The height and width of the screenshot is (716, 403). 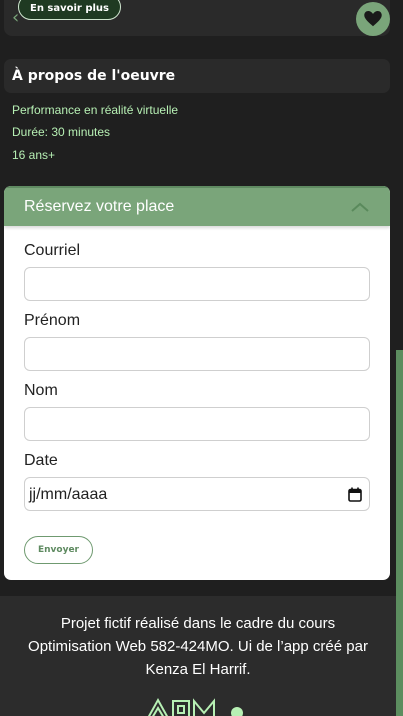 I want to click on side-accent-strip, so click(x=399, y=533).